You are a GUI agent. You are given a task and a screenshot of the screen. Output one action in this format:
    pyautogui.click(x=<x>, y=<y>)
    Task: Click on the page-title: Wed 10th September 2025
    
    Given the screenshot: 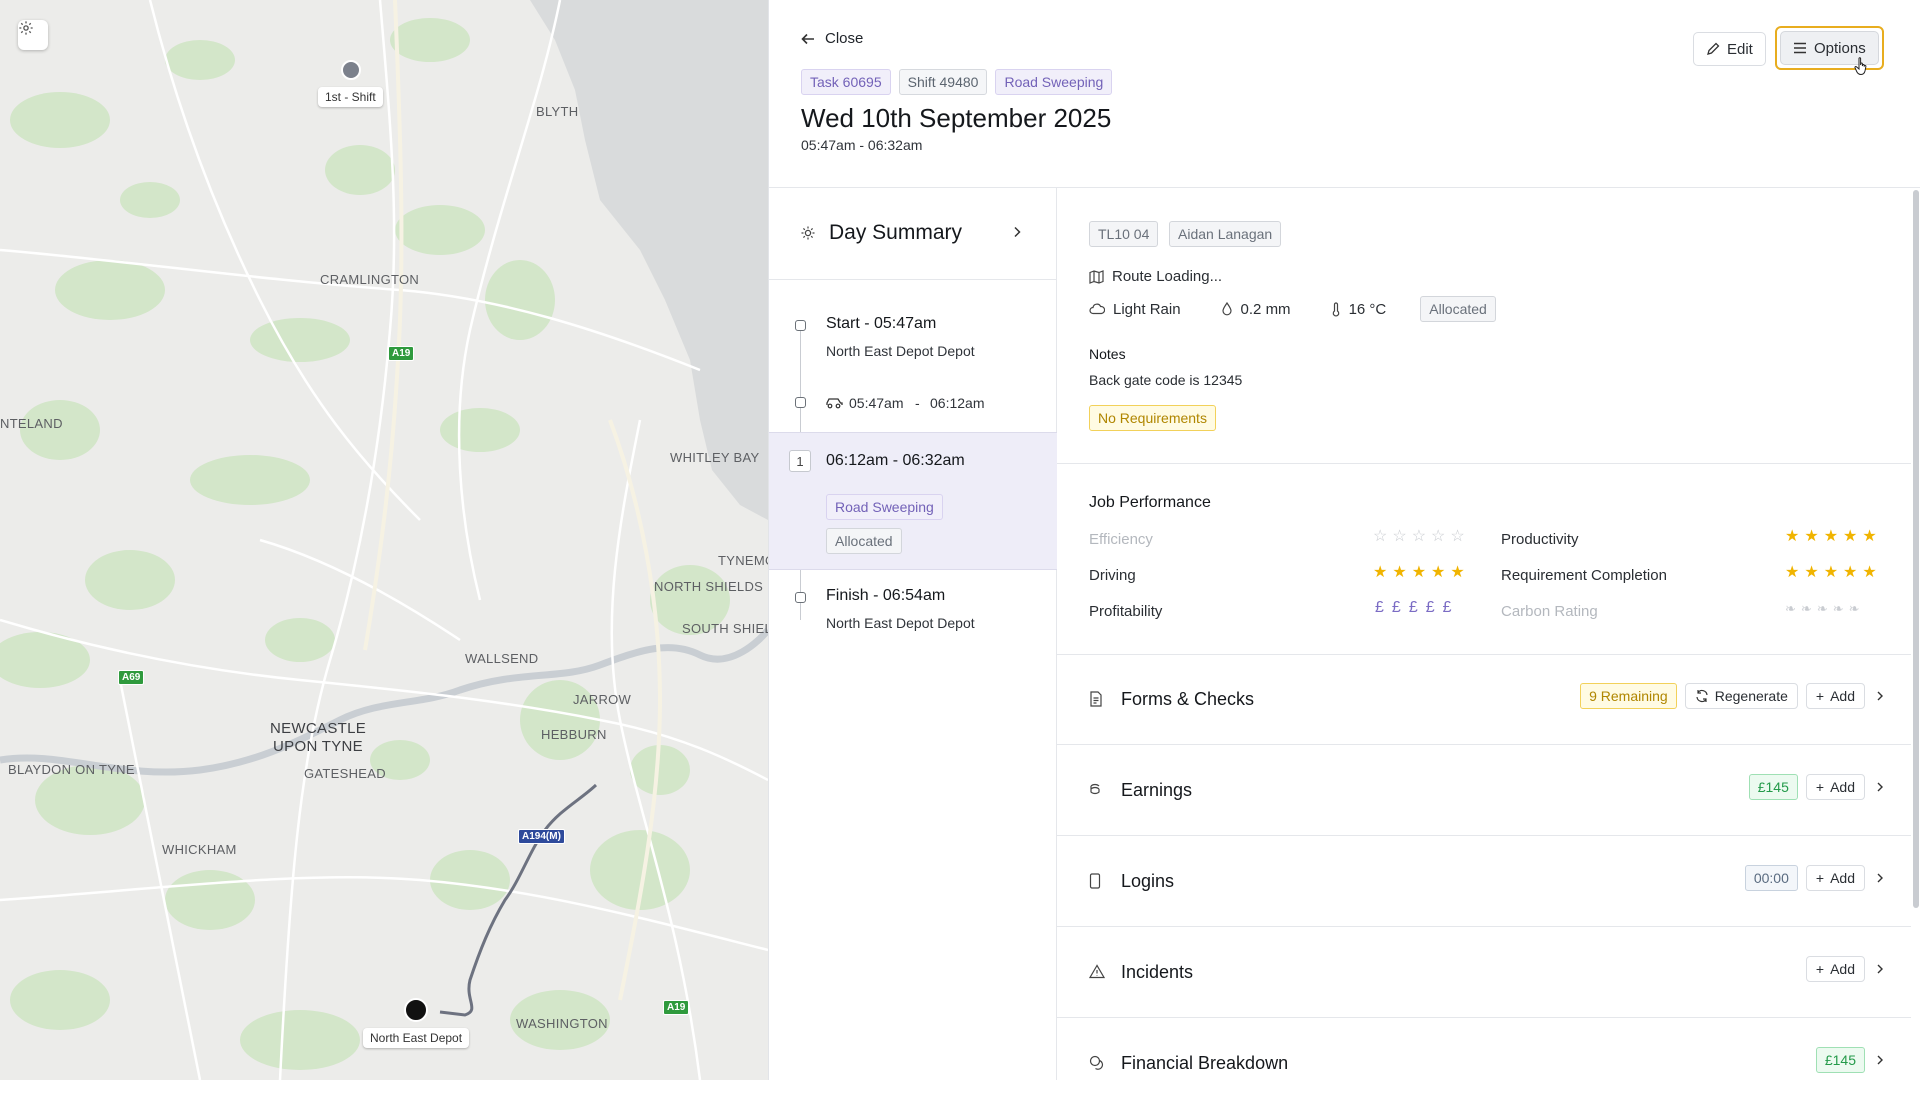 What is the action you would take?
    pyautogui.click(x=956, y=118)
    